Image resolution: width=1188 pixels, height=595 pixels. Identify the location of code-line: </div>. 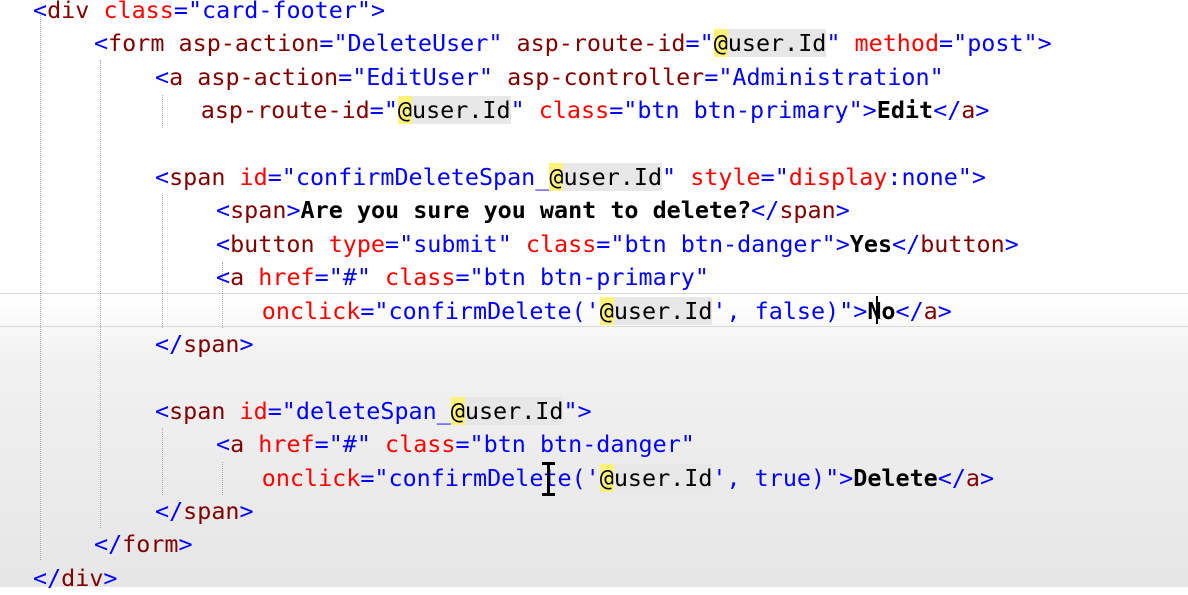
(75, 578).